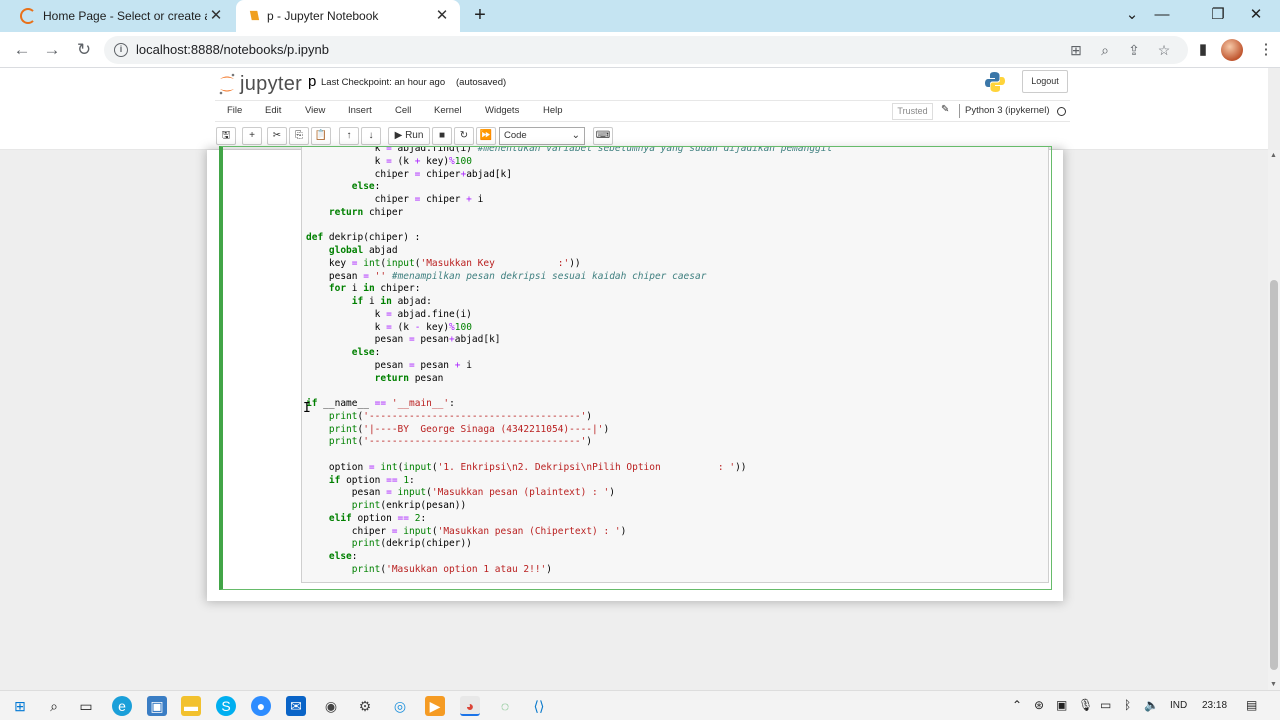 Image resolution: width=1280 pixels, height=720 pixels. I want to click on device-icon: ▣, so click(1061, 705).